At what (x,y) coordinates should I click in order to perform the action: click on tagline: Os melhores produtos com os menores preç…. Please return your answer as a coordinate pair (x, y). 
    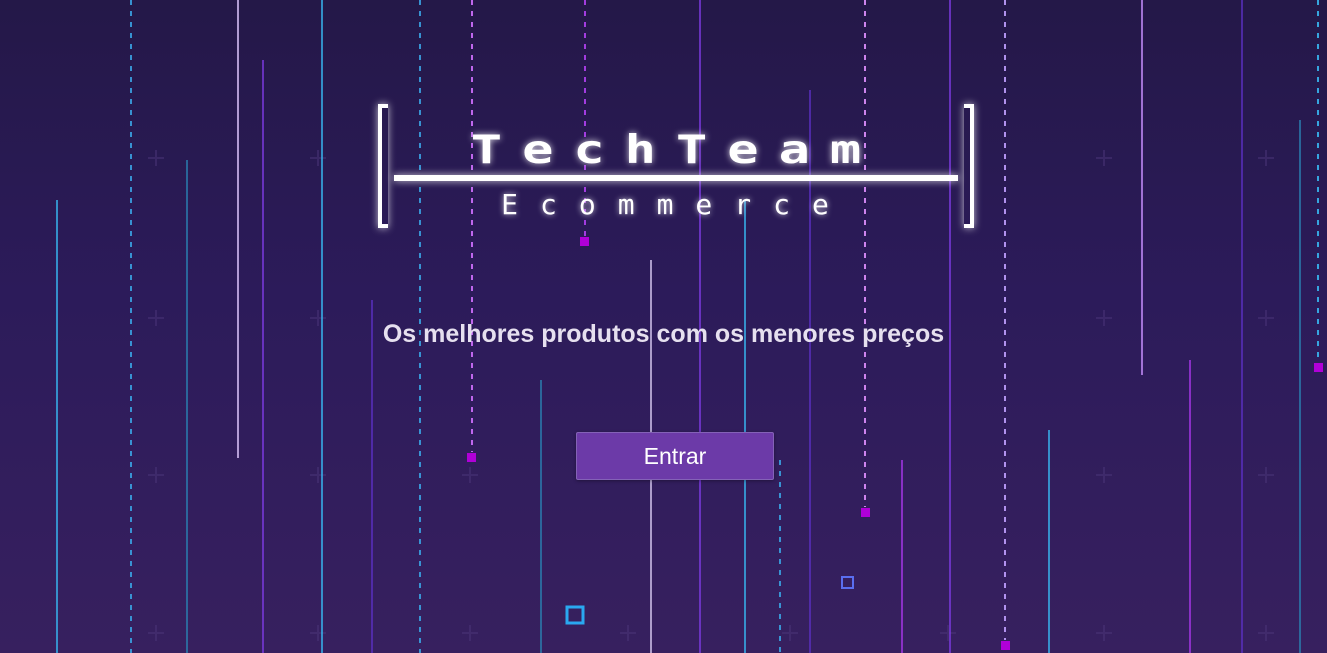
    Looking at the image, I should click on (663, 334).